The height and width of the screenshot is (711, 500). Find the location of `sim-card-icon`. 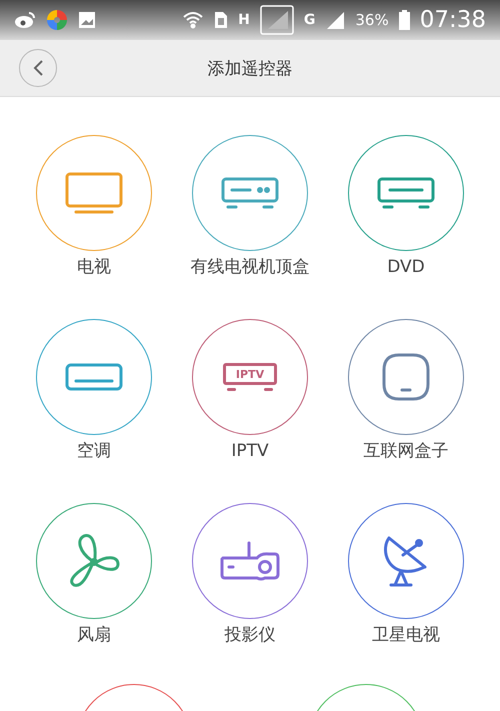

sim-card-icon is located at coordinates (221, 20).